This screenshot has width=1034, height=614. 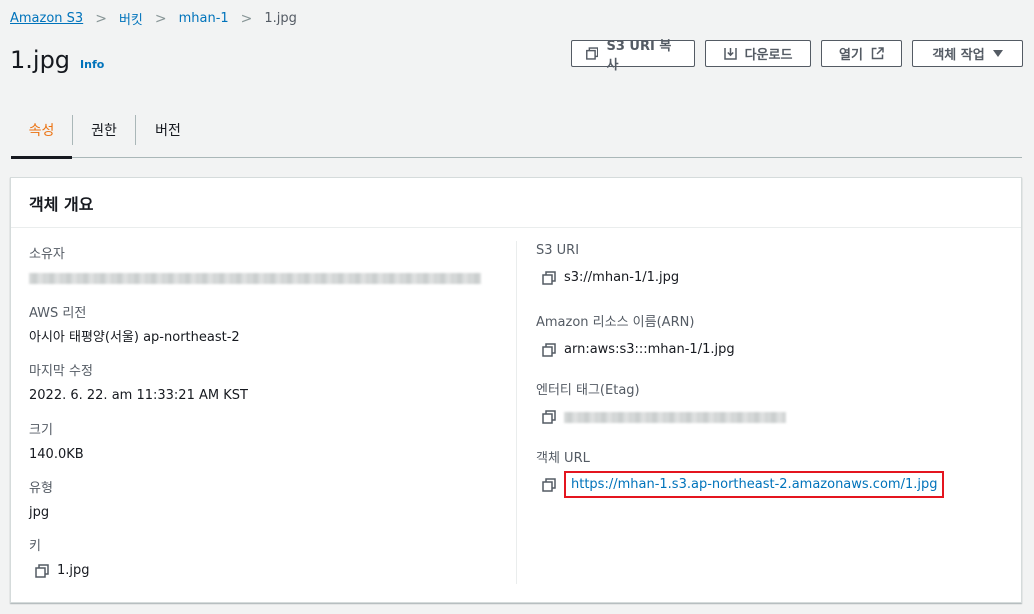 I want to click on copy-s3-uri-button: S3 URI 복사, so click(x=633, y=56).